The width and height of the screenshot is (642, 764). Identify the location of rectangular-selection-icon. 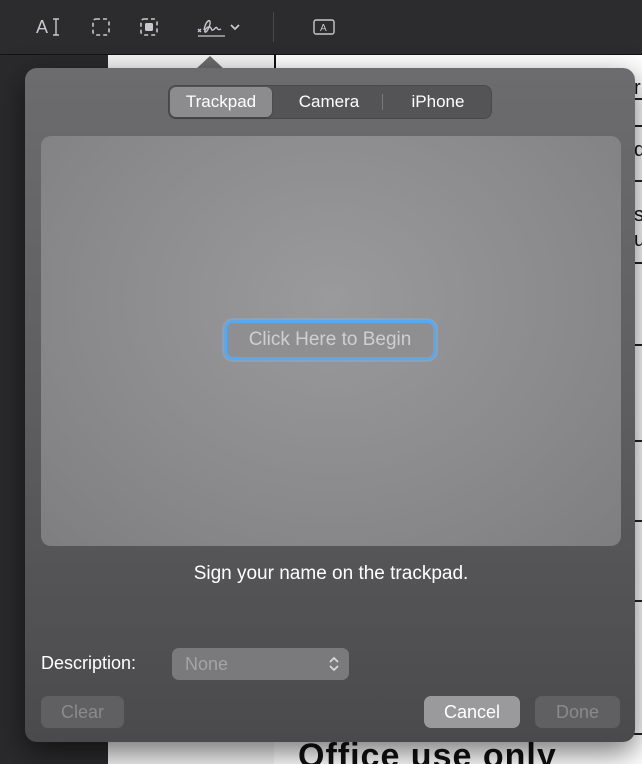
(101, 27).